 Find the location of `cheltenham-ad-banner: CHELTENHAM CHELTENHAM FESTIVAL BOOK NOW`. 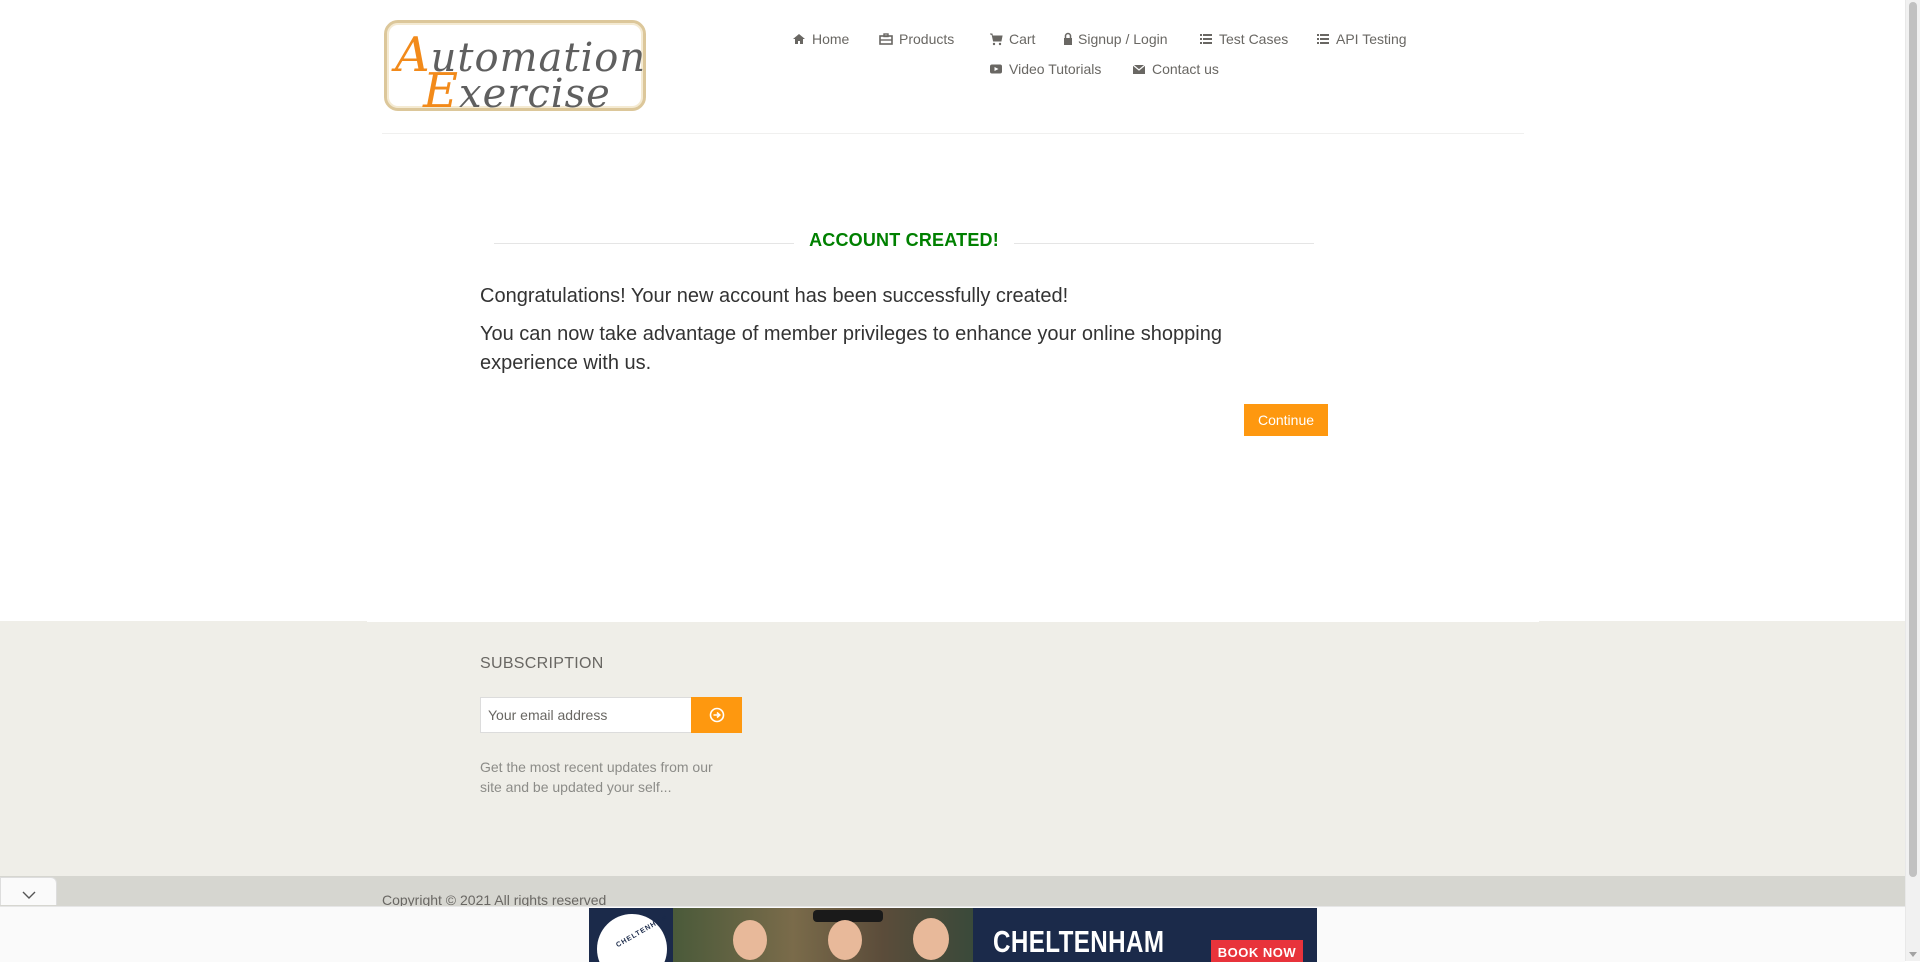

cheltenham-ad-banner: CHELTENHAM CHELTENHAM FESTIVAL BOOK NOW is located at coordinates (953, 935).